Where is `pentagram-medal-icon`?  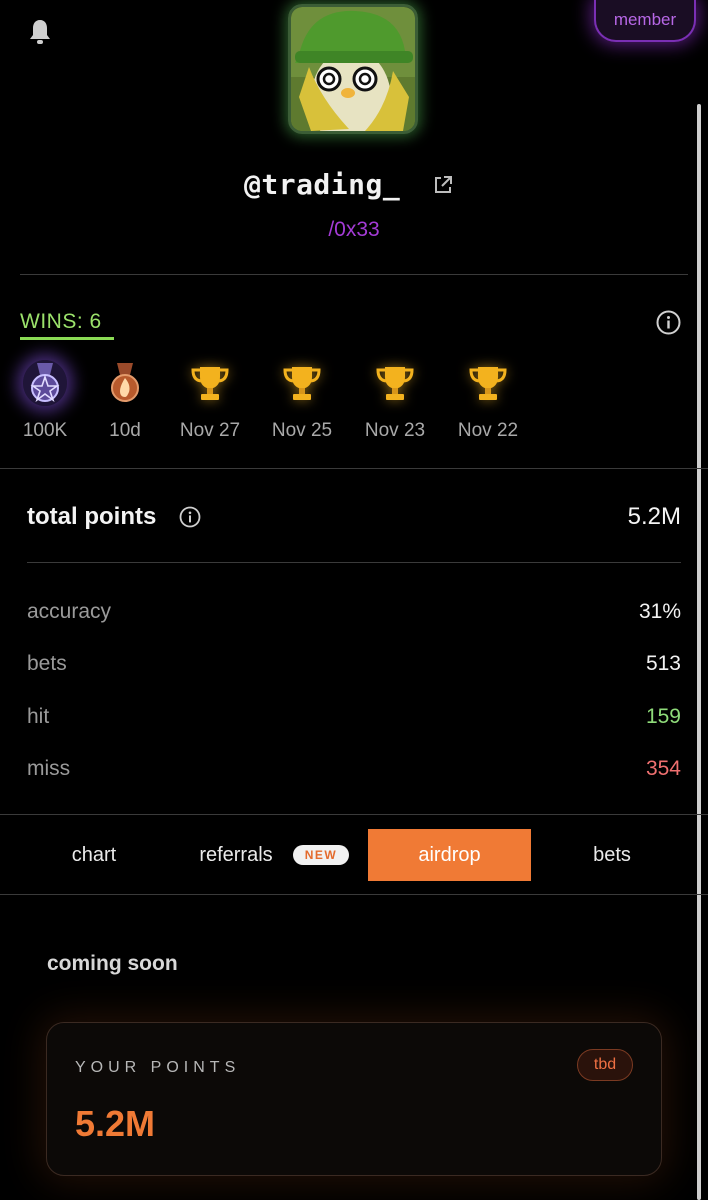 pentagram-medal-icon is located at coordinates (45, 383).